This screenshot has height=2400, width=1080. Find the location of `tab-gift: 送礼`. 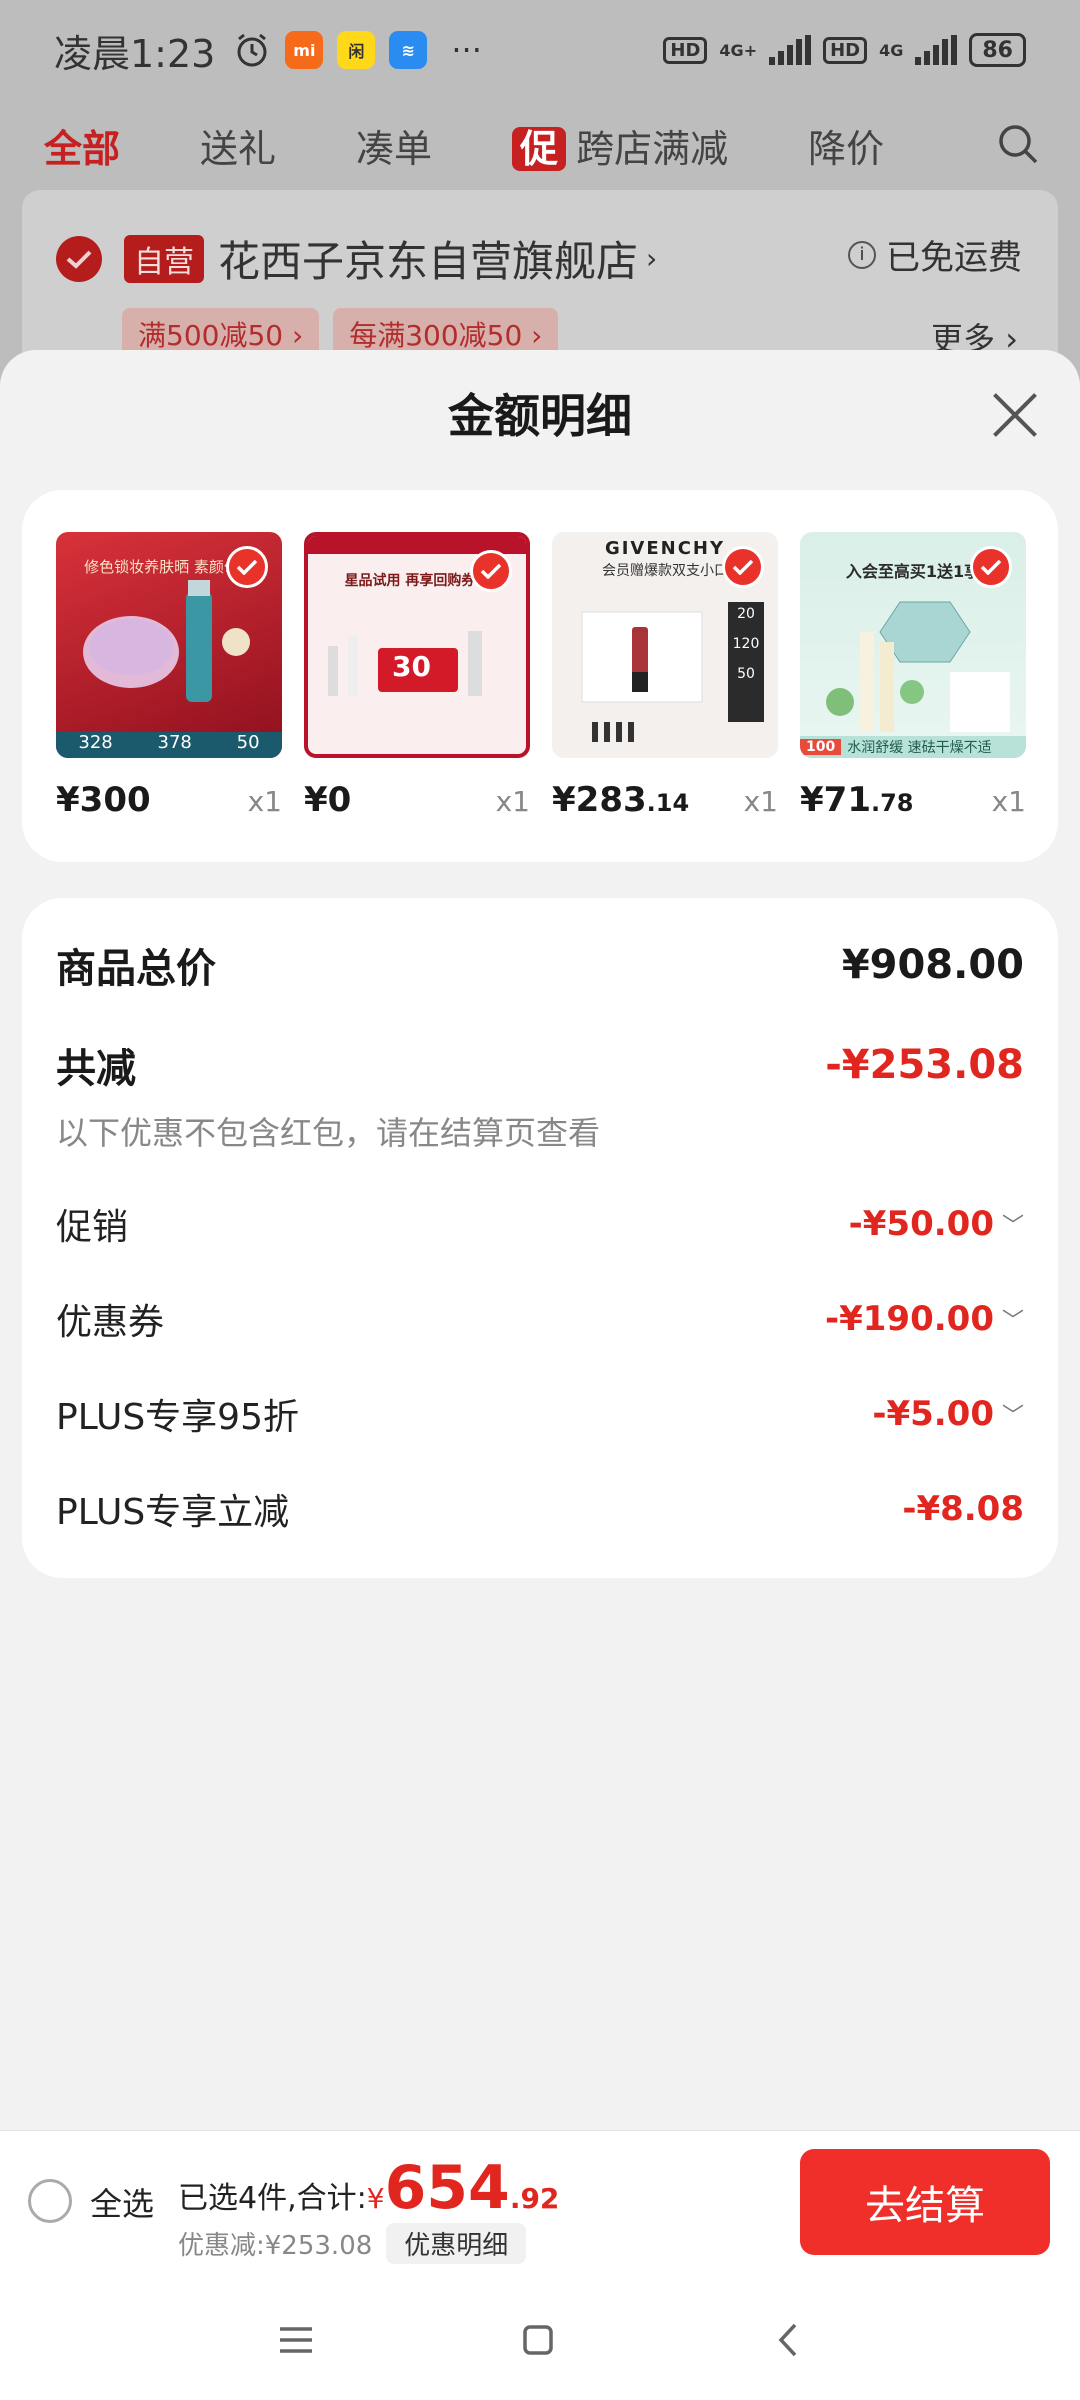

tab-gift: 送礼 is located at coordinates (238, 145).